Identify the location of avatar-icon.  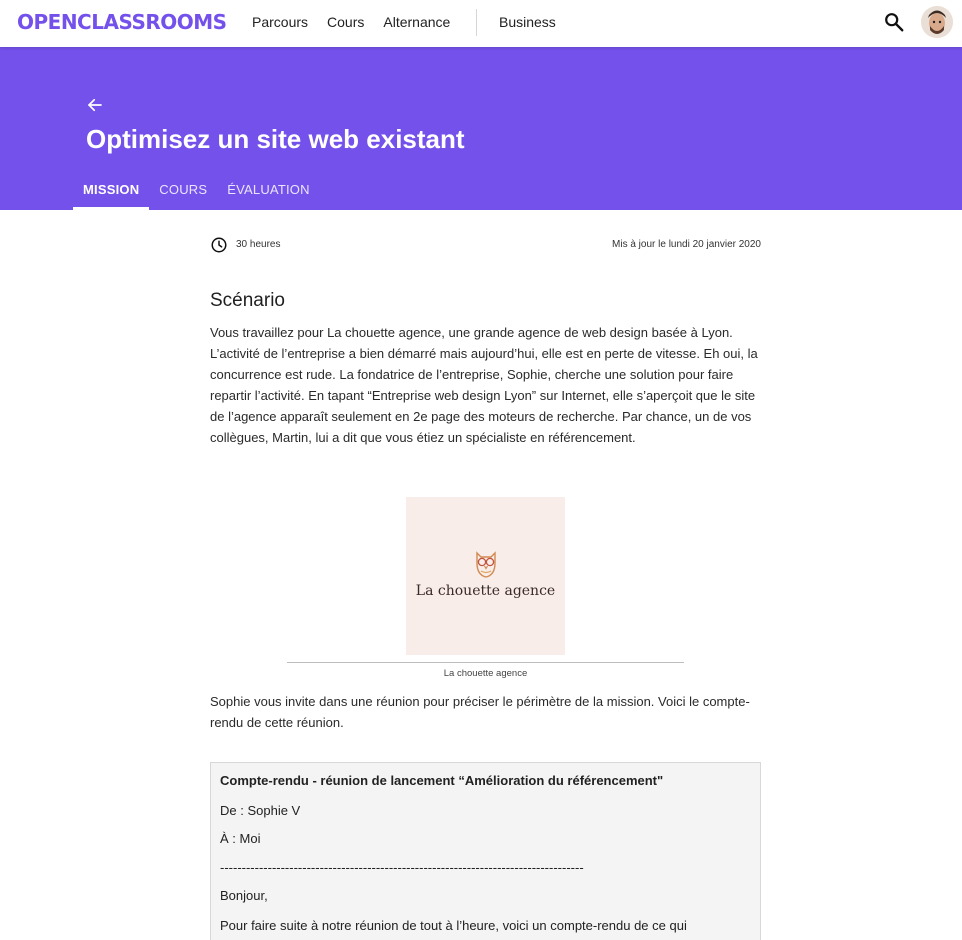
(937, 22).